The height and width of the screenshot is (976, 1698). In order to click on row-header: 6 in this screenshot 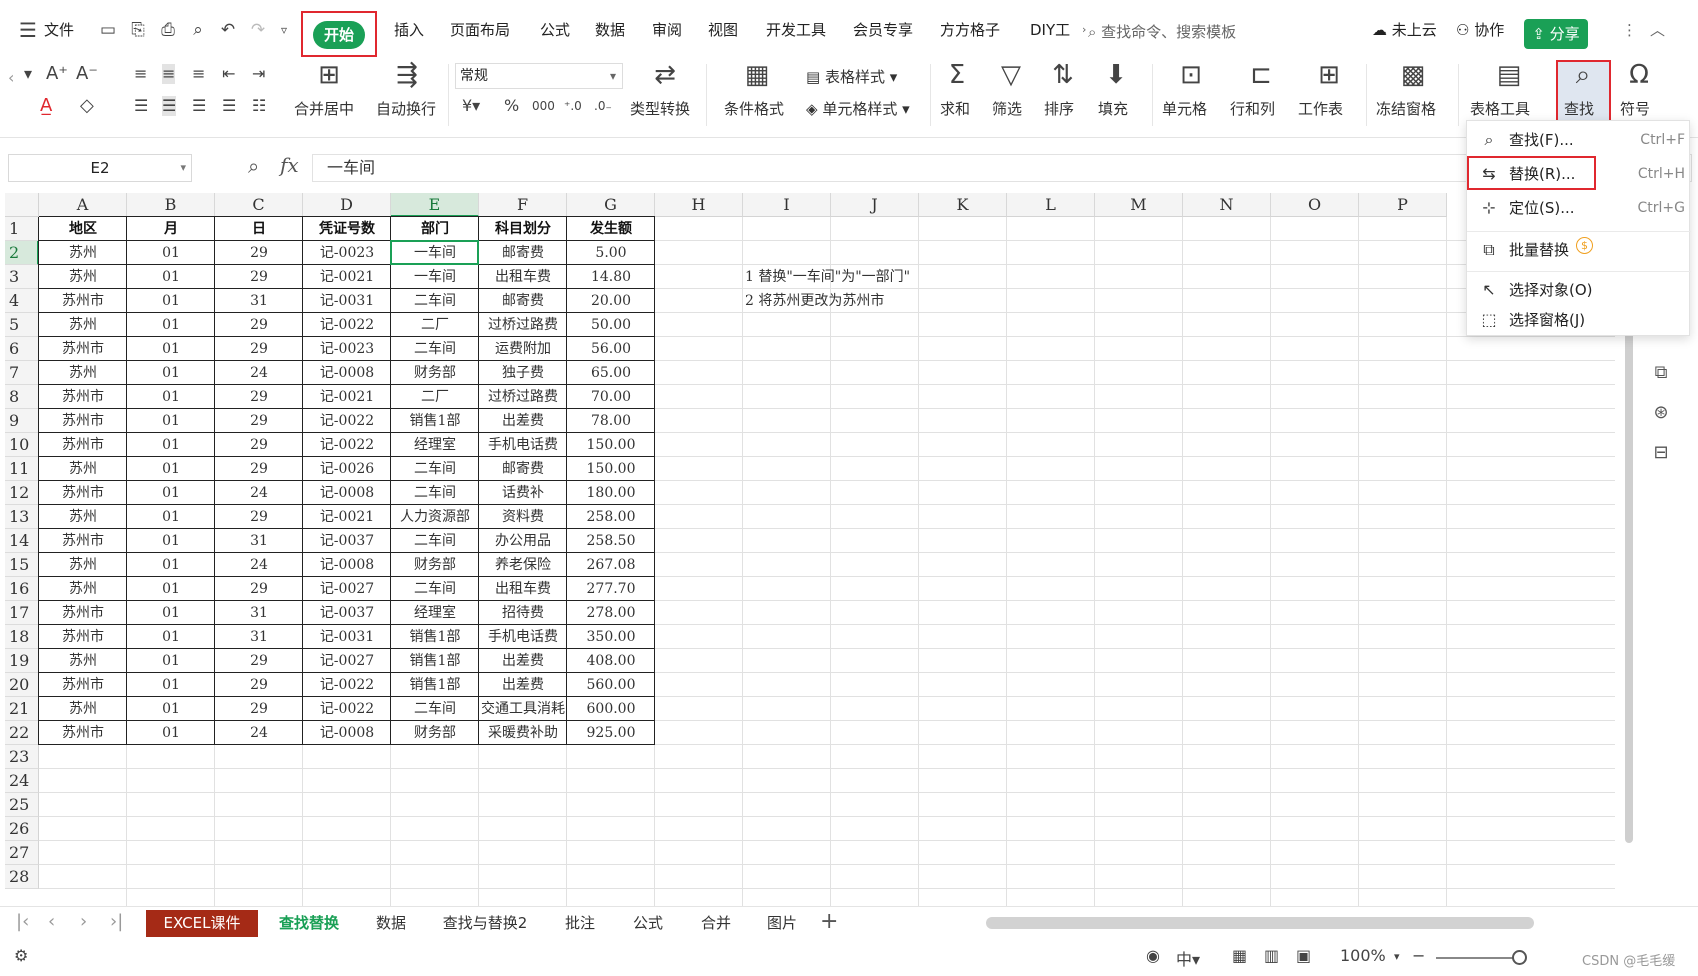, I will do `click(22, 349)`.